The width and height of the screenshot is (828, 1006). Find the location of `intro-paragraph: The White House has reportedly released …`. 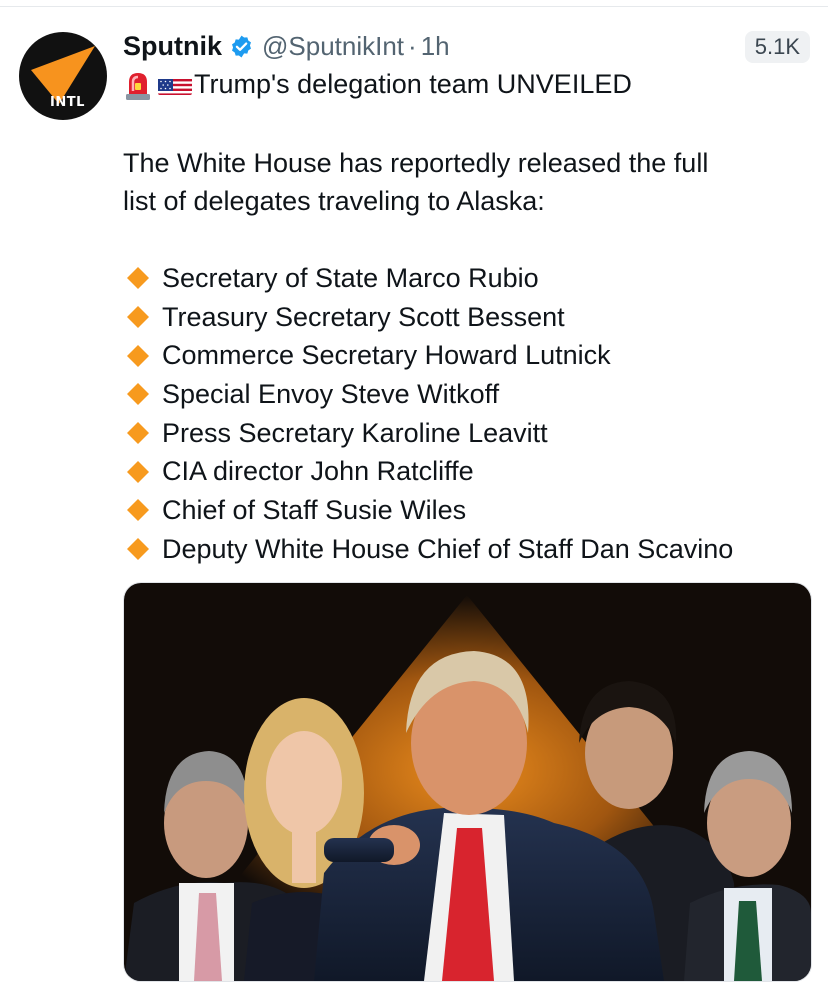

intro-paragraph: The White House has reportedly released … is located at coordinates (415, 182).